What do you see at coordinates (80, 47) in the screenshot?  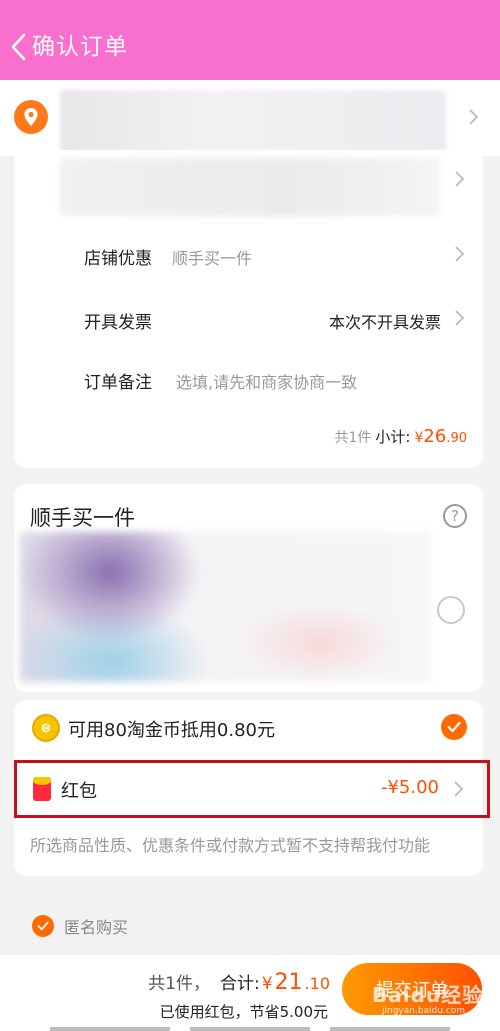 I see `page-title: 确认订单` at bounding box center [80, 47].